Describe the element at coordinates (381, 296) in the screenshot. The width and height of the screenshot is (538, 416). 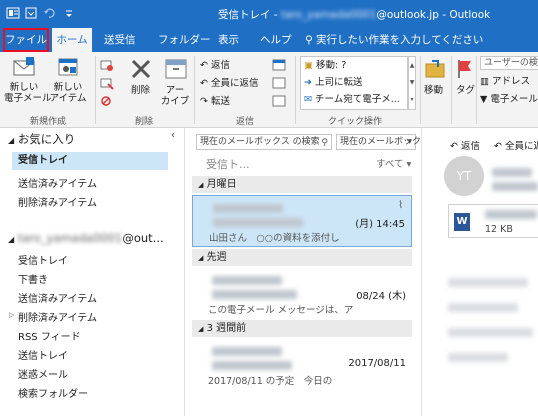
I see `message-date: 08/24 (木)` at that location.